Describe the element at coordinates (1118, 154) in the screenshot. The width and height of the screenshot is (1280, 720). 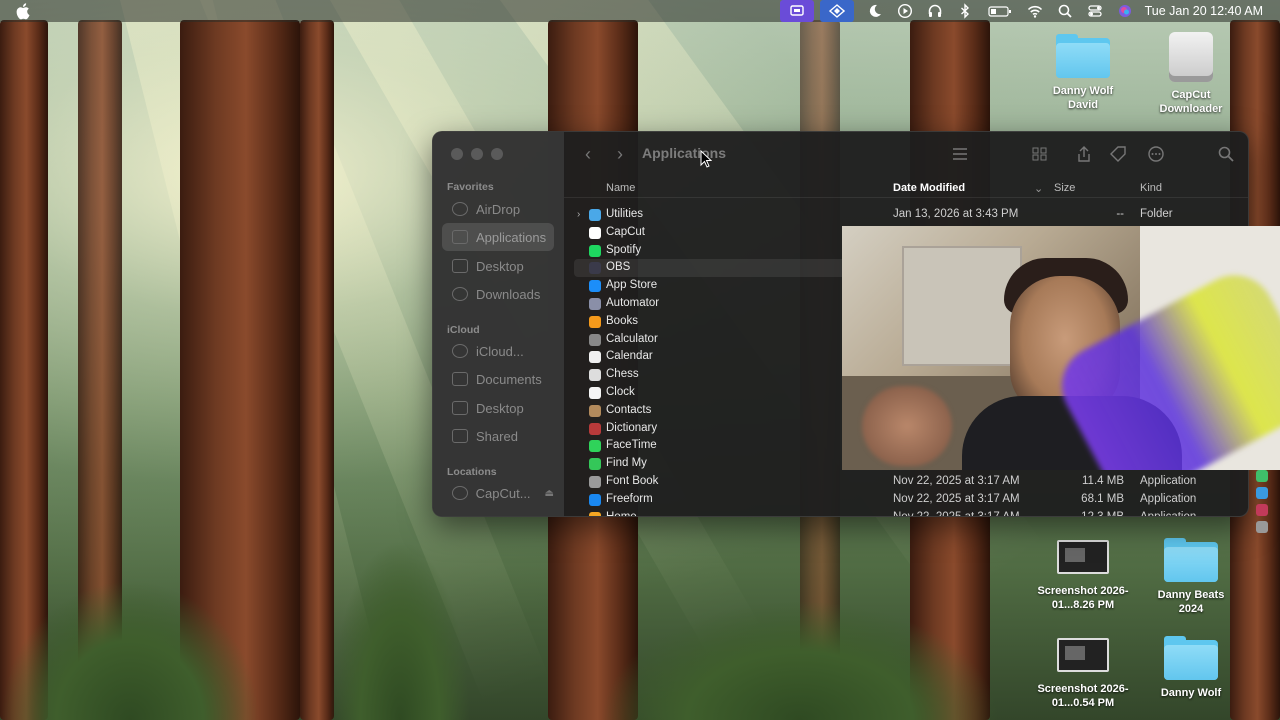
I see `tag-icon` at that location.